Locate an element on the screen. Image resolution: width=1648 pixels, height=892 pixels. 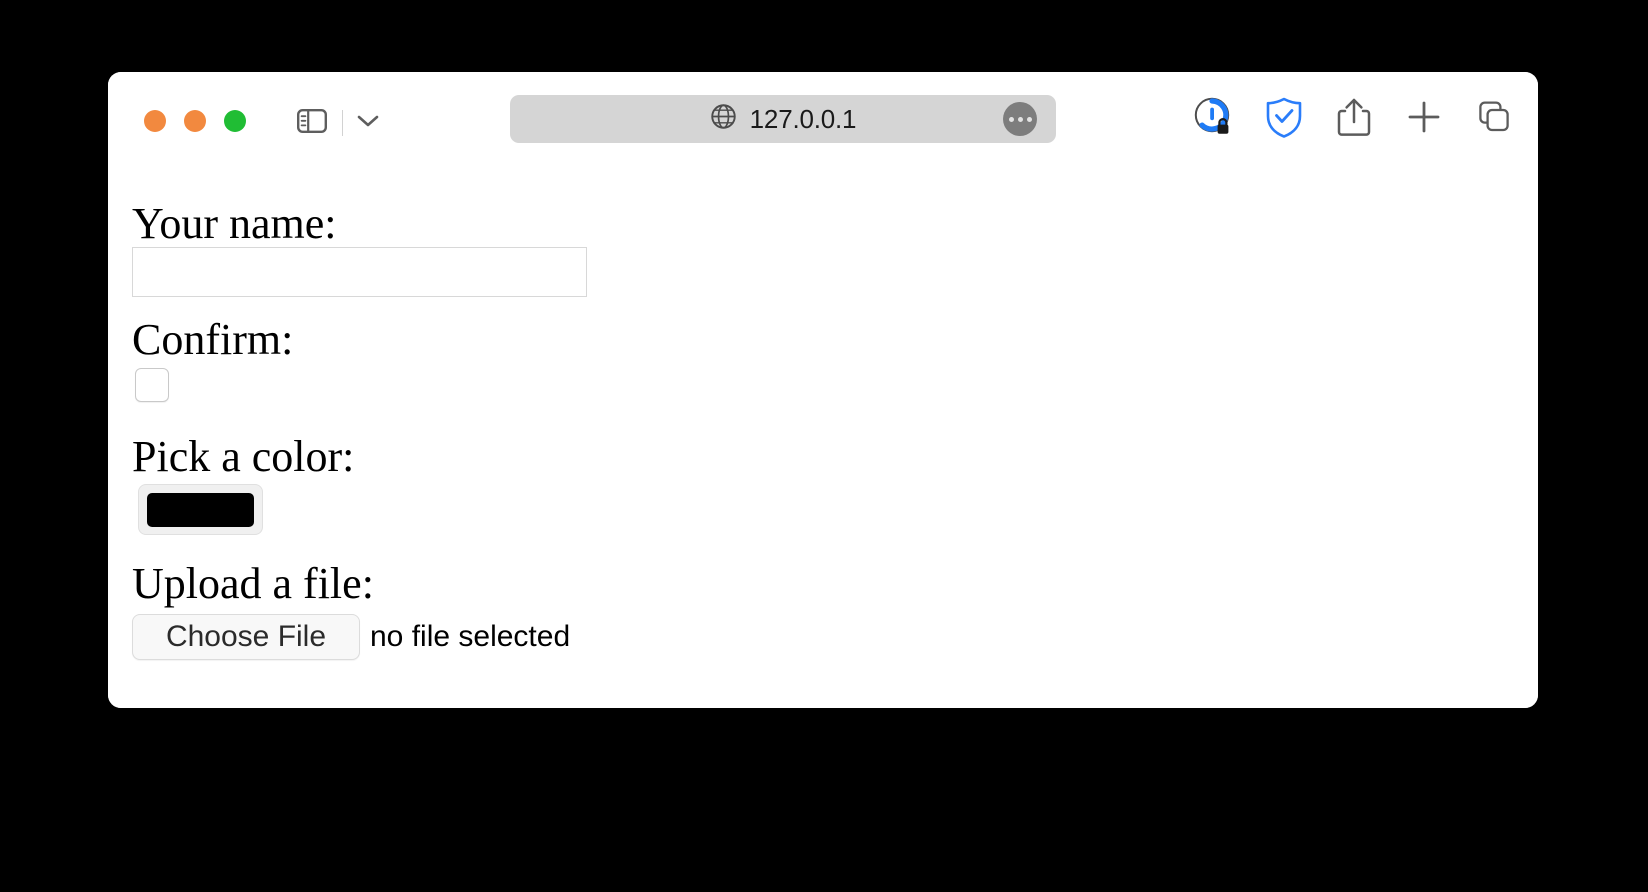
browser-toolbar: 127.0.0.1 is located at coordinates (823, 122).